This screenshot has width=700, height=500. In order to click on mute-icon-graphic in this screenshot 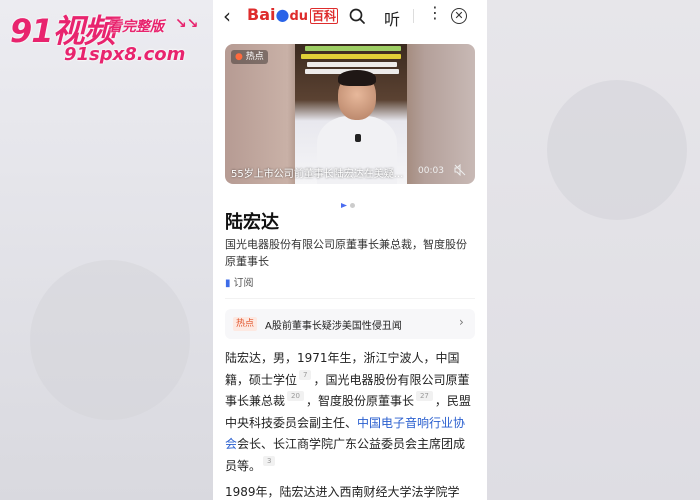, I will do `click(460, 170)`.